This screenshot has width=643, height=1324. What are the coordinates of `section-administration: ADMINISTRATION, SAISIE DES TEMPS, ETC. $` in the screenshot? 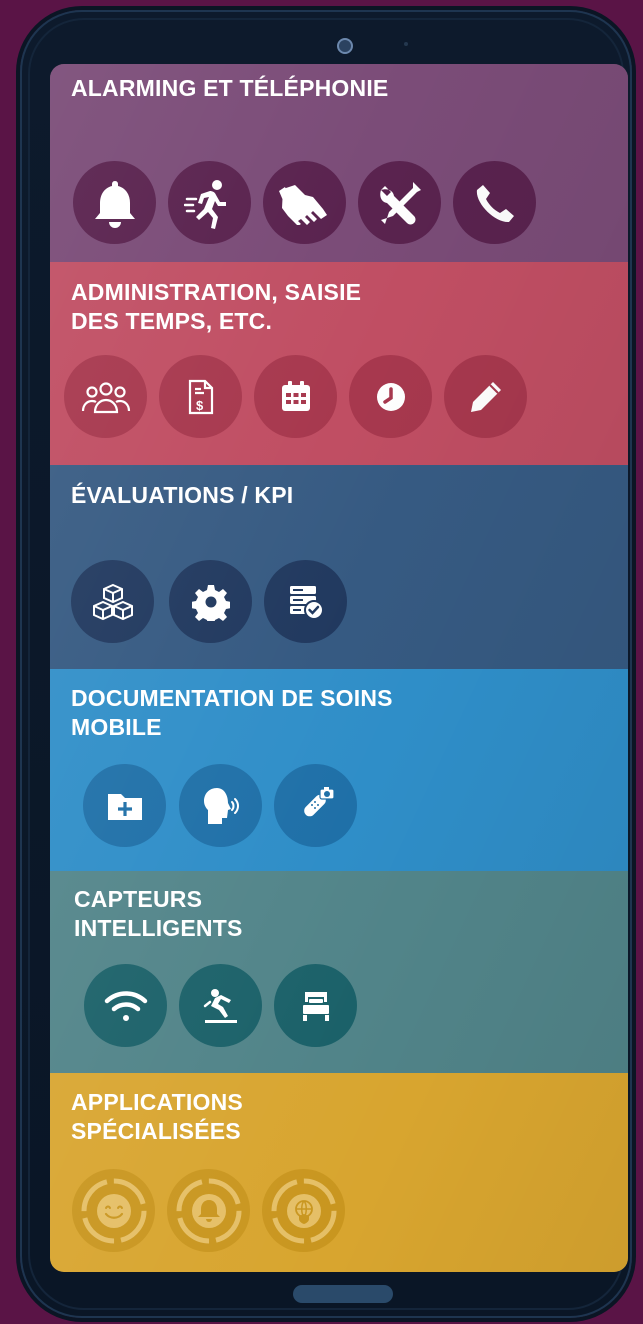 It's located at (339, 363).